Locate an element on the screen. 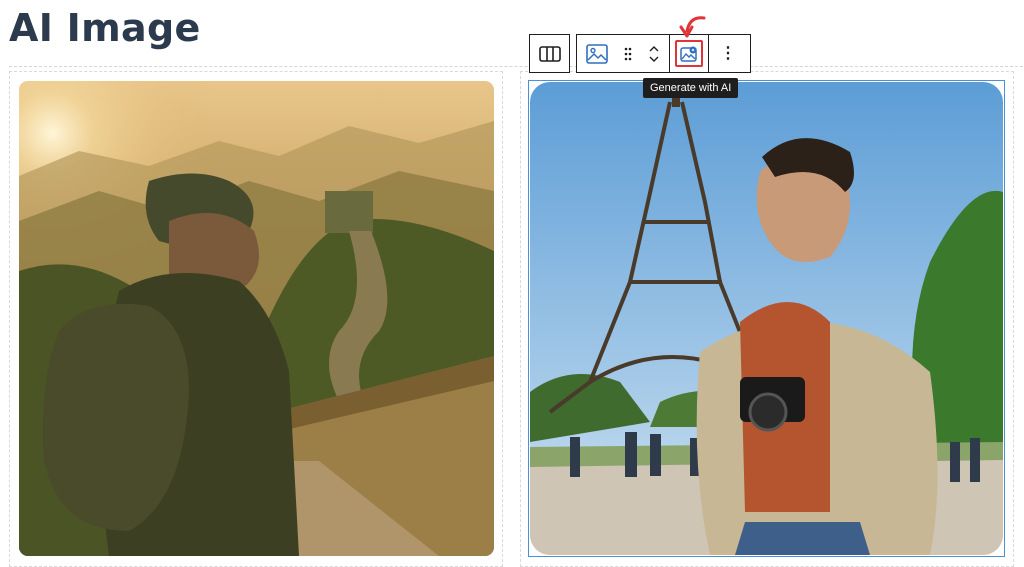 Image resolution: width=1024 pixels, height=567 pixels. drag-handle is located at coordinates (628, 53).